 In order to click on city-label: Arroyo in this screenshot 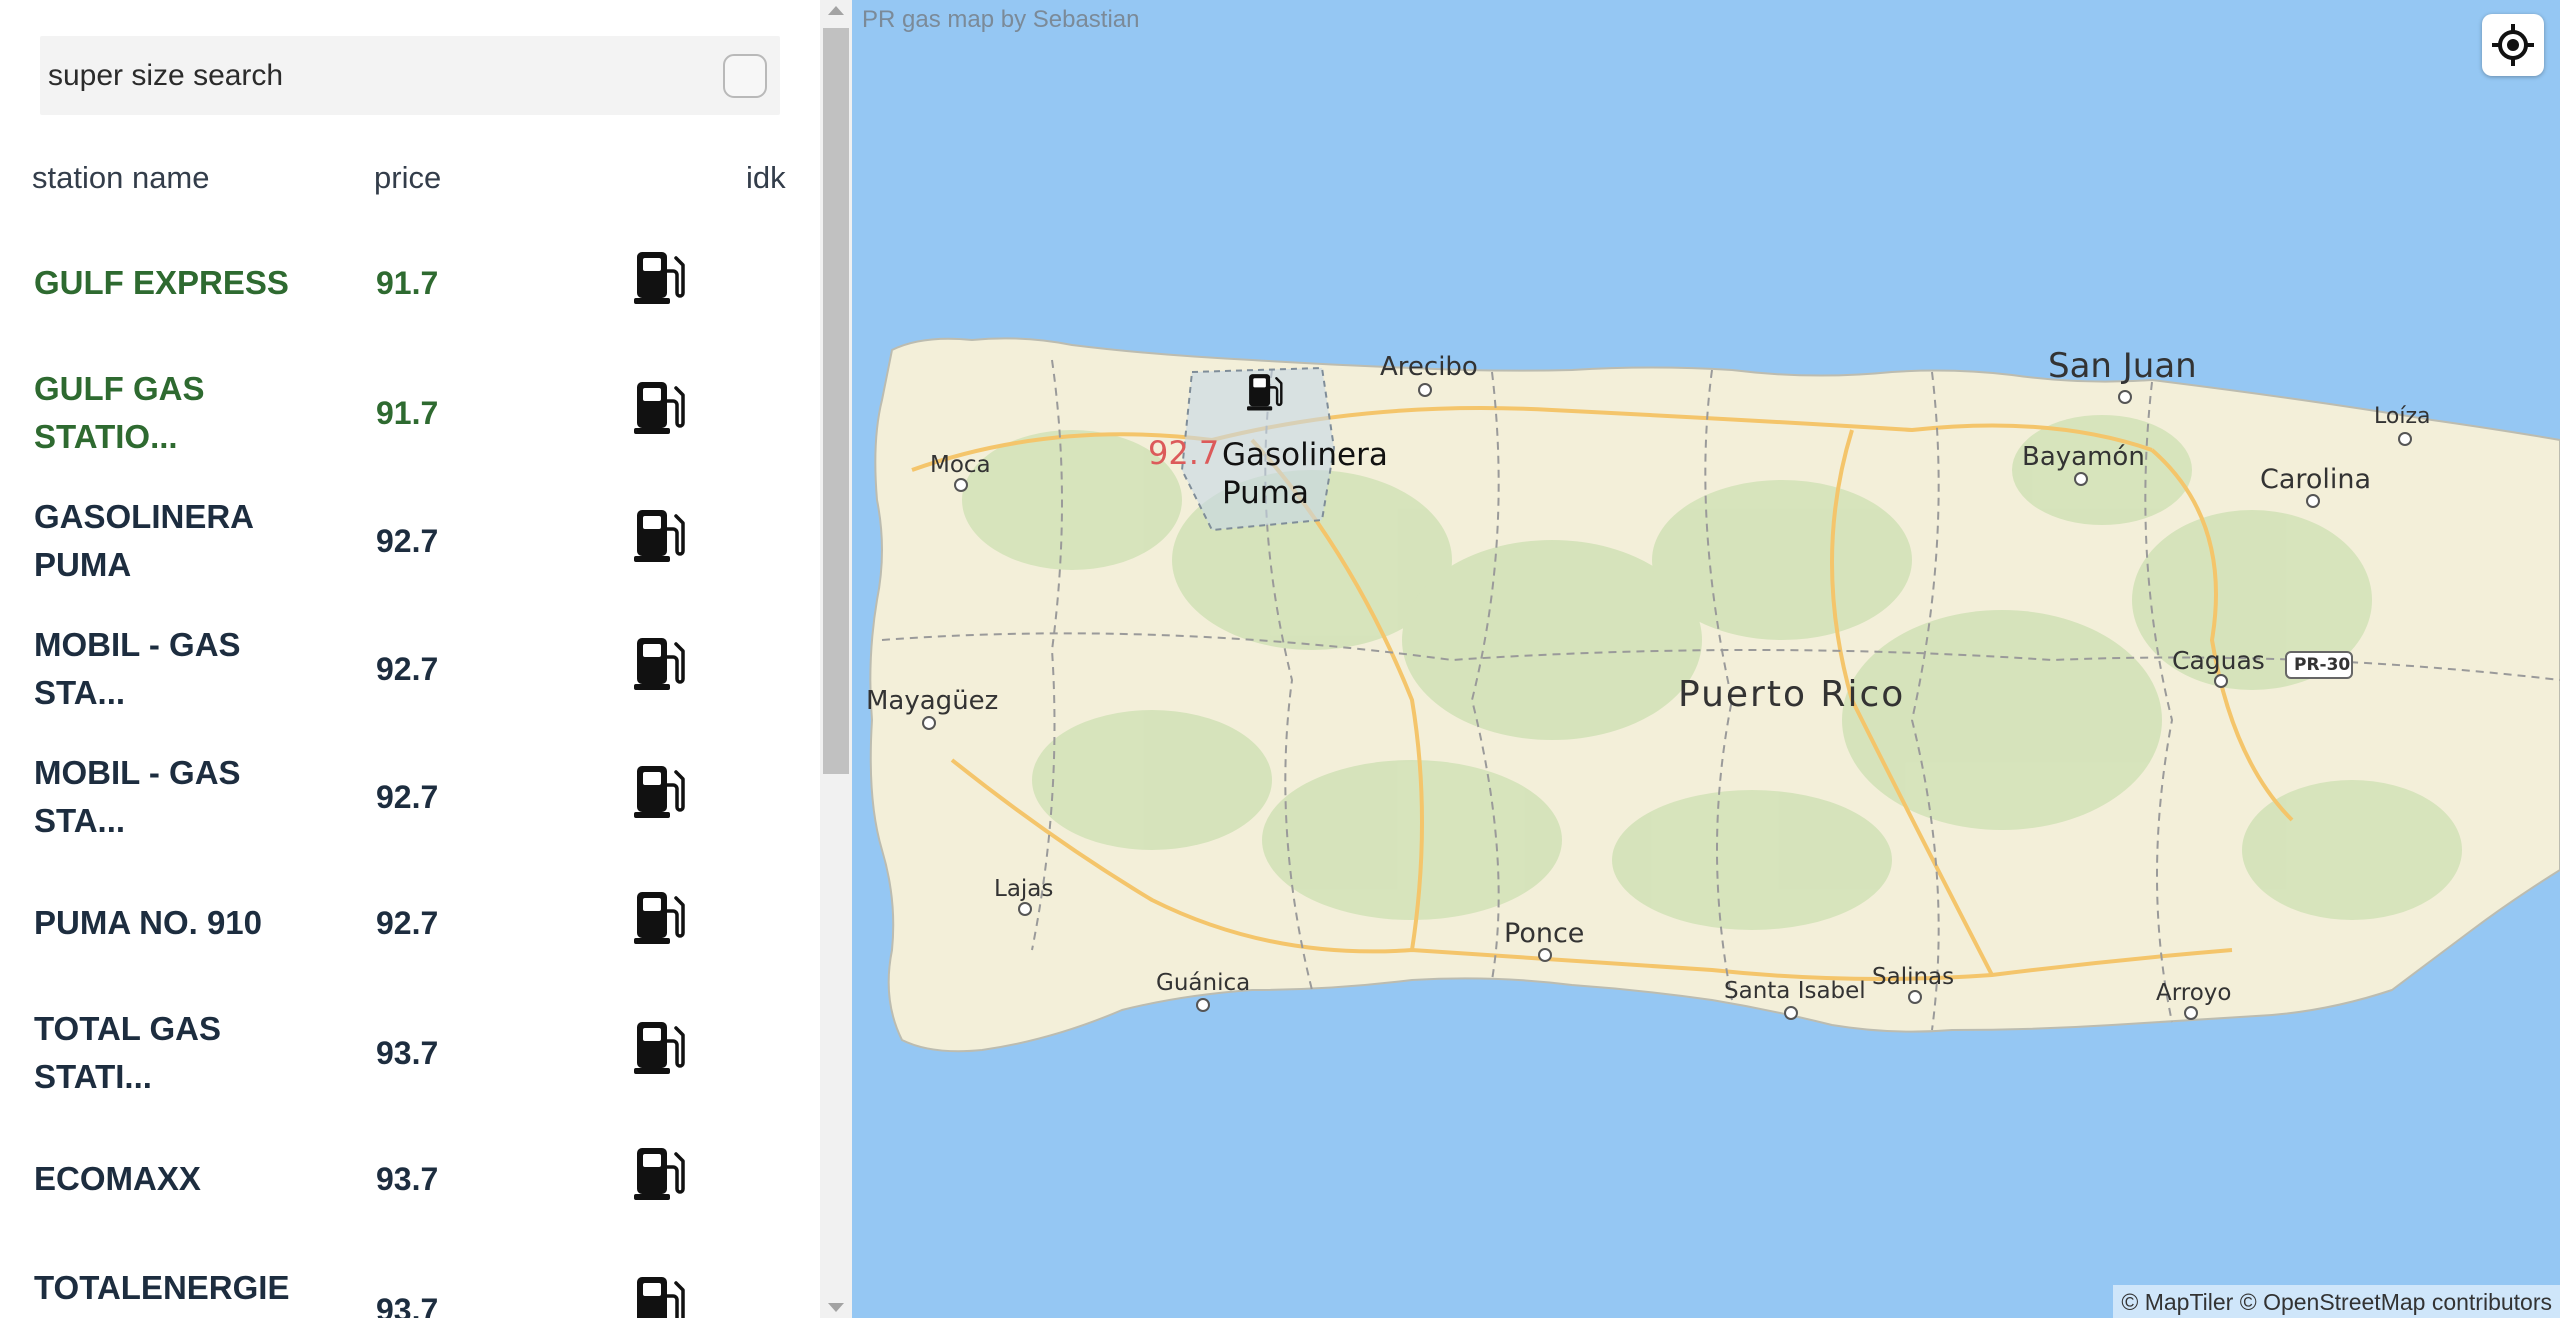, I will do `click(2194, 993)`.